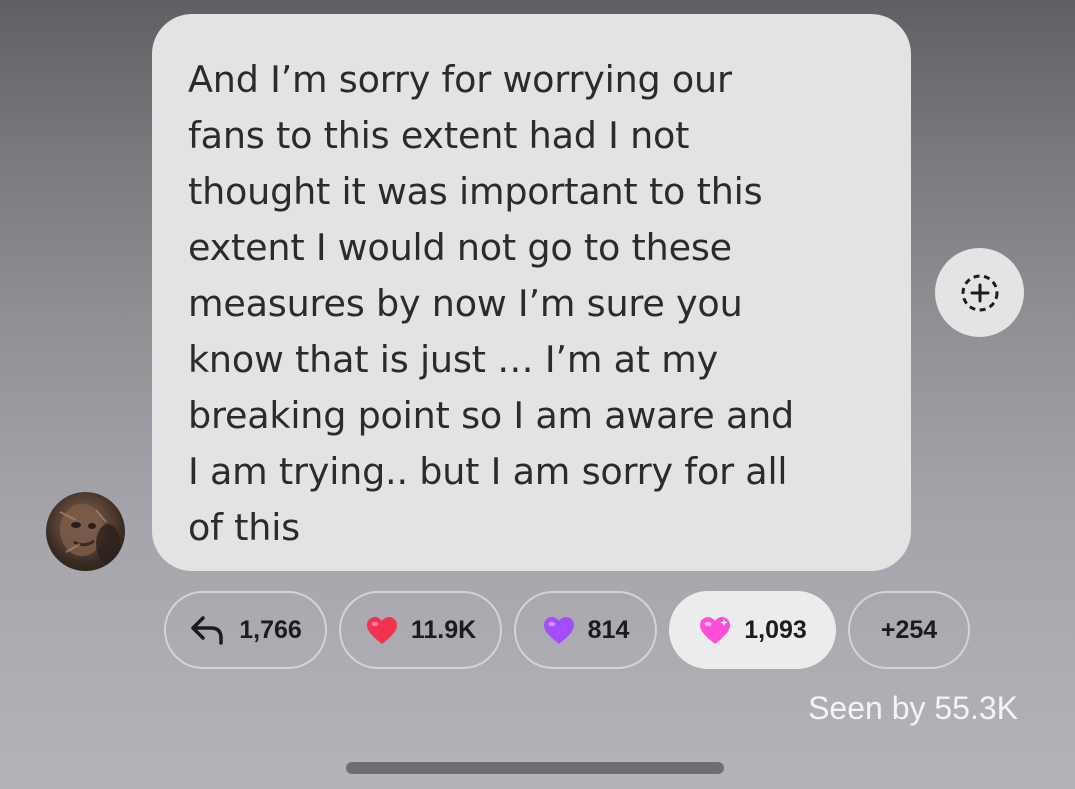 This screenshot has width=1075, height=789. What do you see at coordinates (558, 630) in the screenshot?
I see `purple-heart-icon` at bounding box center [558, 630].